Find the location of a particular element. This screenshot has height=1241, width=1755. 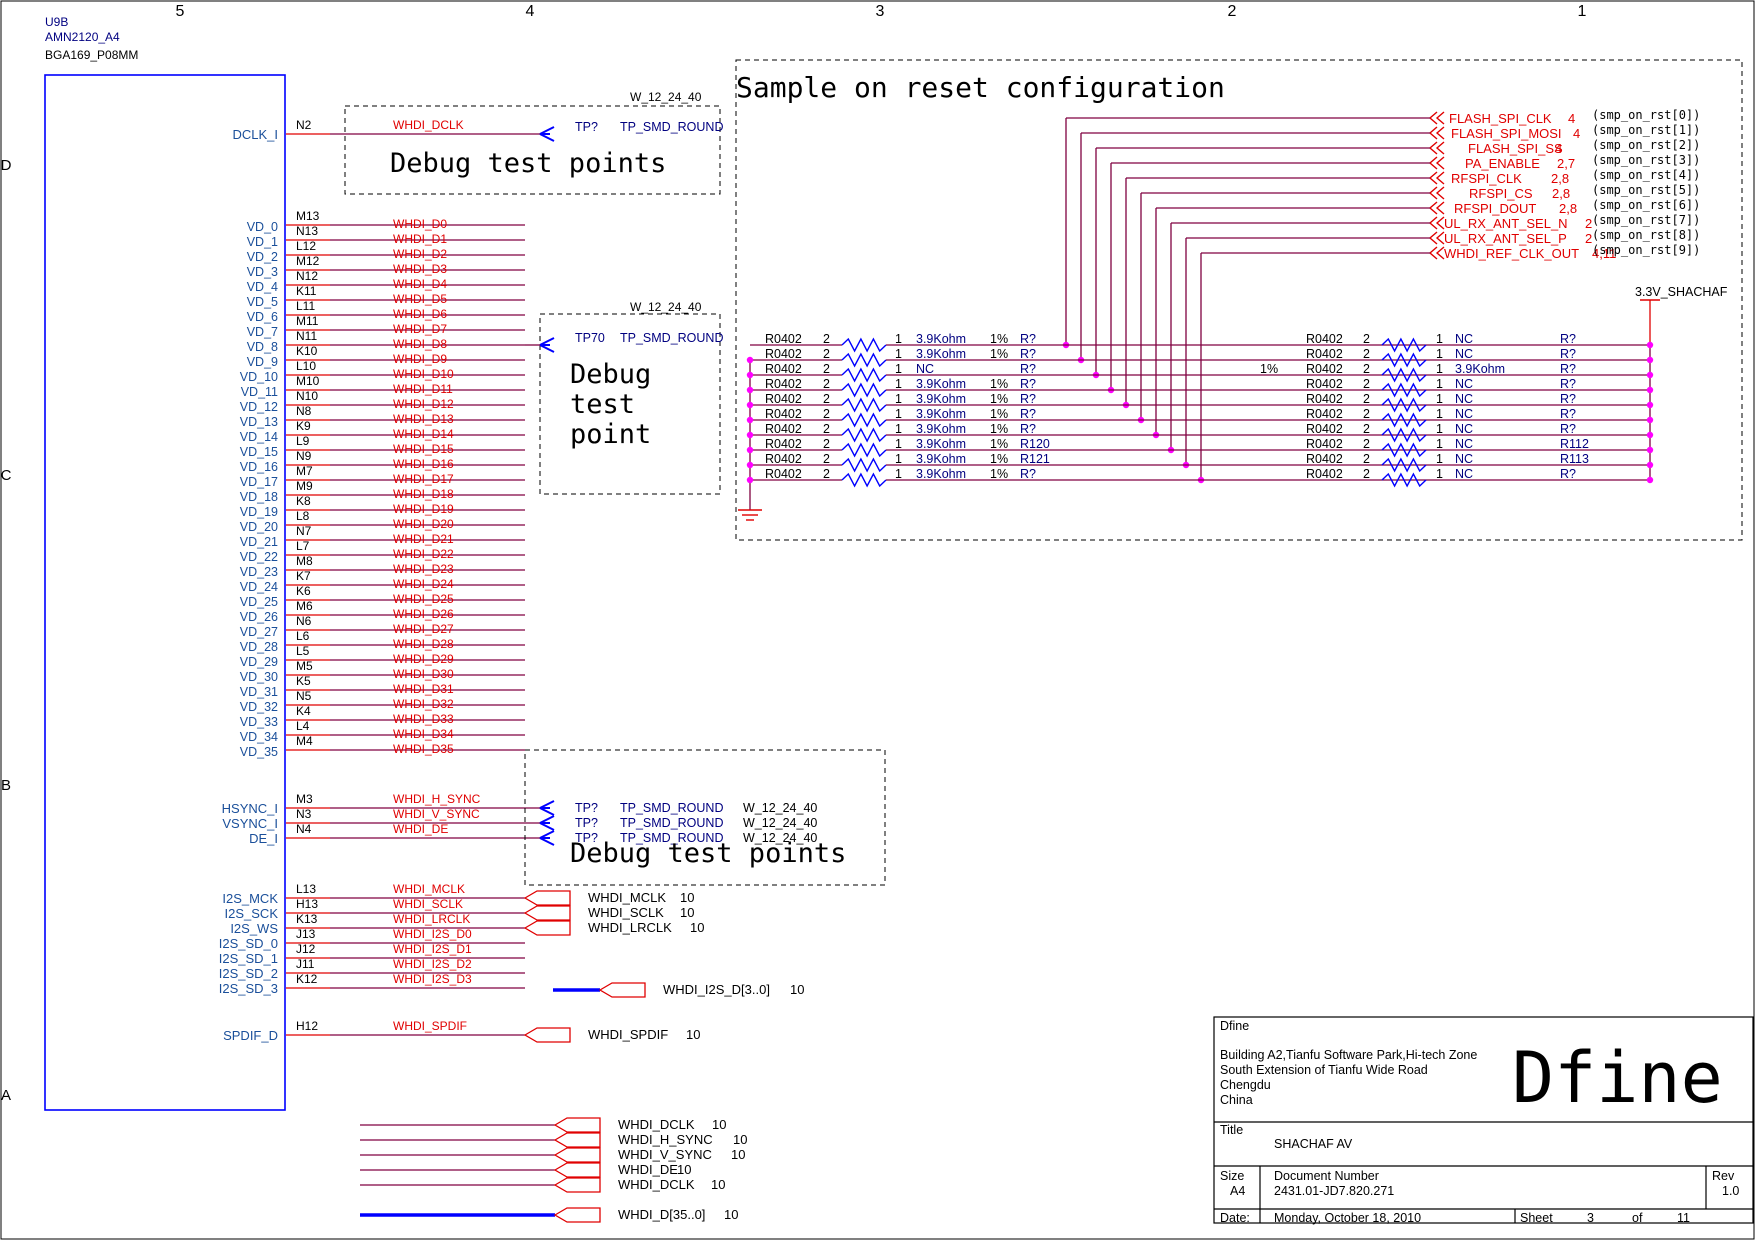

net-label: RFSPI_DOUT is located at coordinates (1495, 208).